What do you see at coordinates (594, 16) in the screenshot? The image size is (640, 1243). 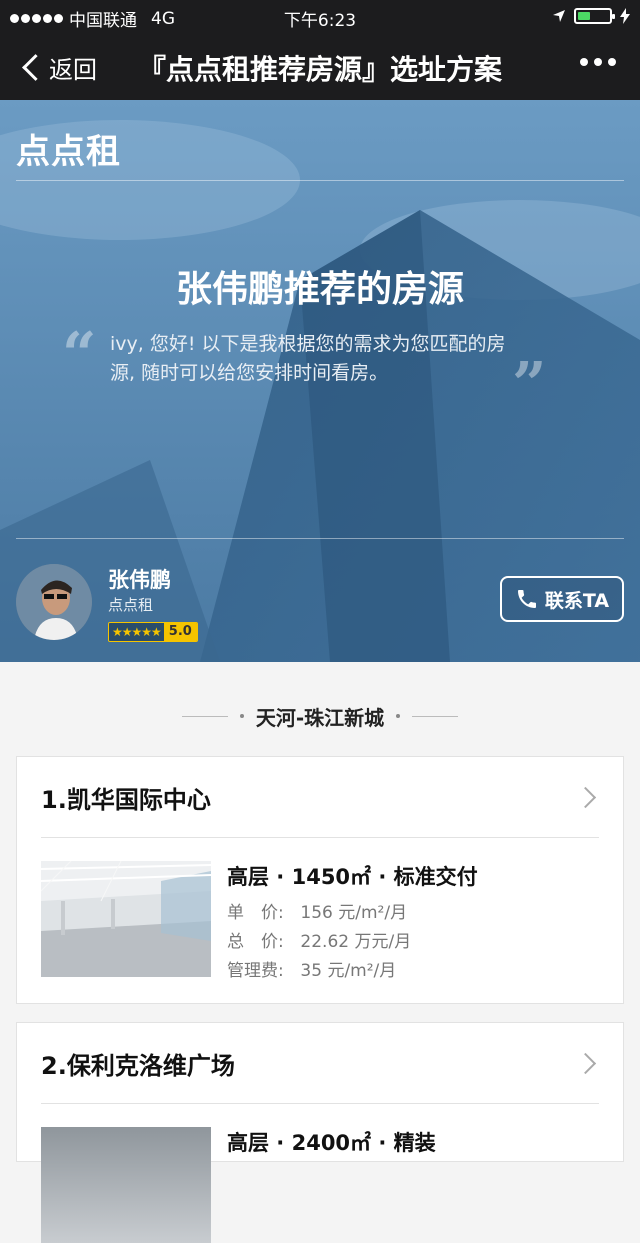 I see `battery-icon` at bounding box center [594, 16].